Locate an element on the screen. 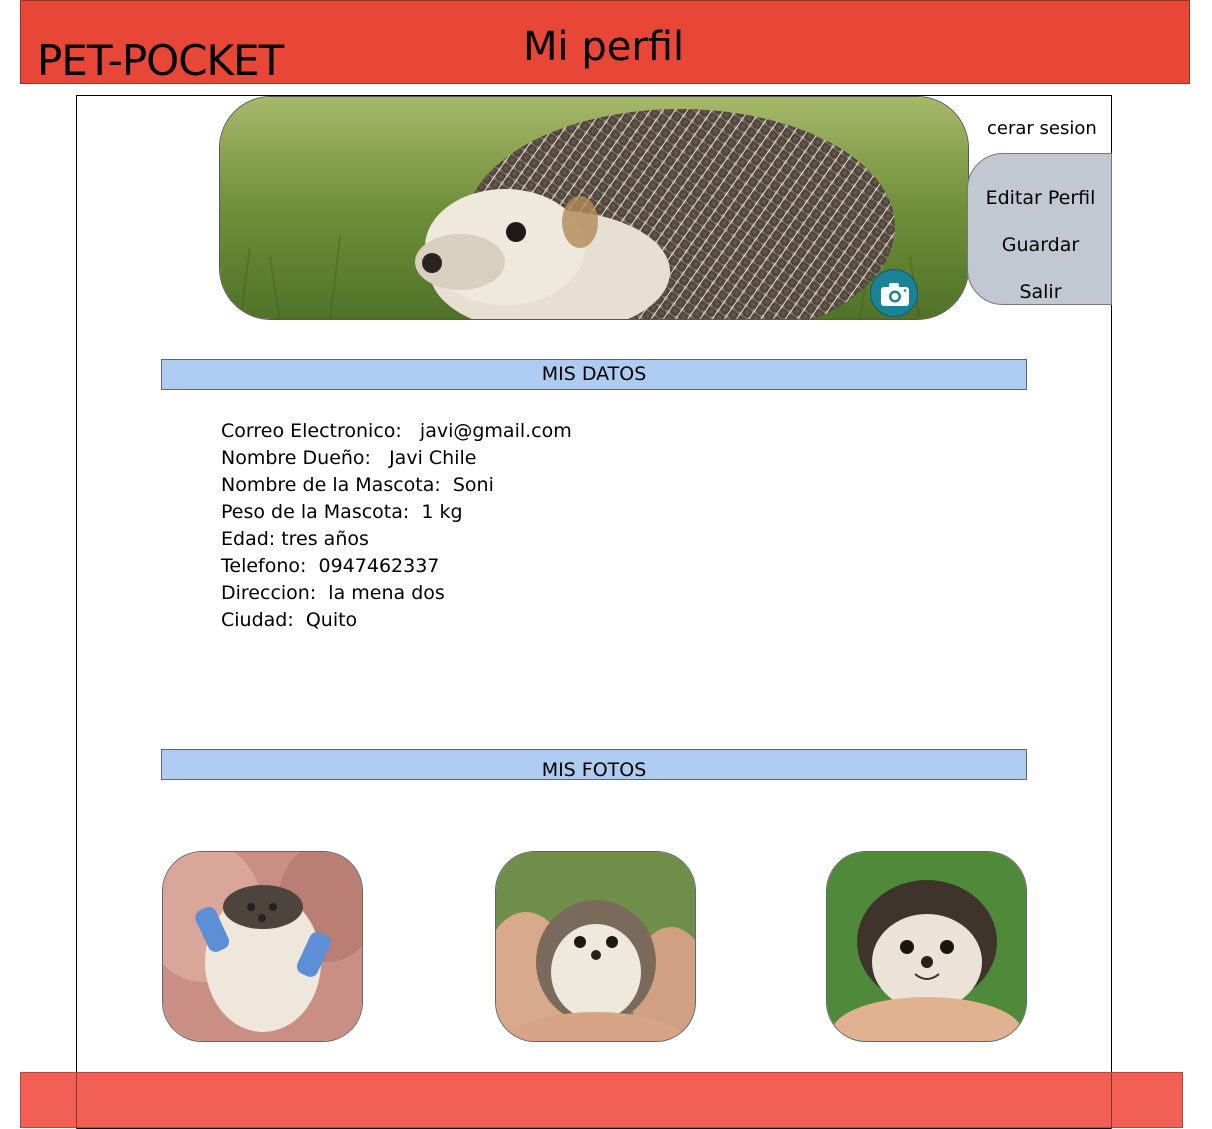 Image resolution: width=1212 pixels, height=1129 pixels. brand-logo-text: PET-POCKET is located at coordinates (160, 60).